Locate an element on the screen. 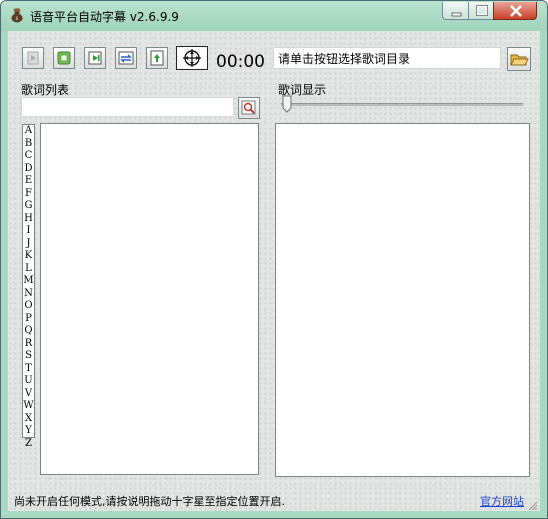  index-letter: E is located at coordinates (28, 181).